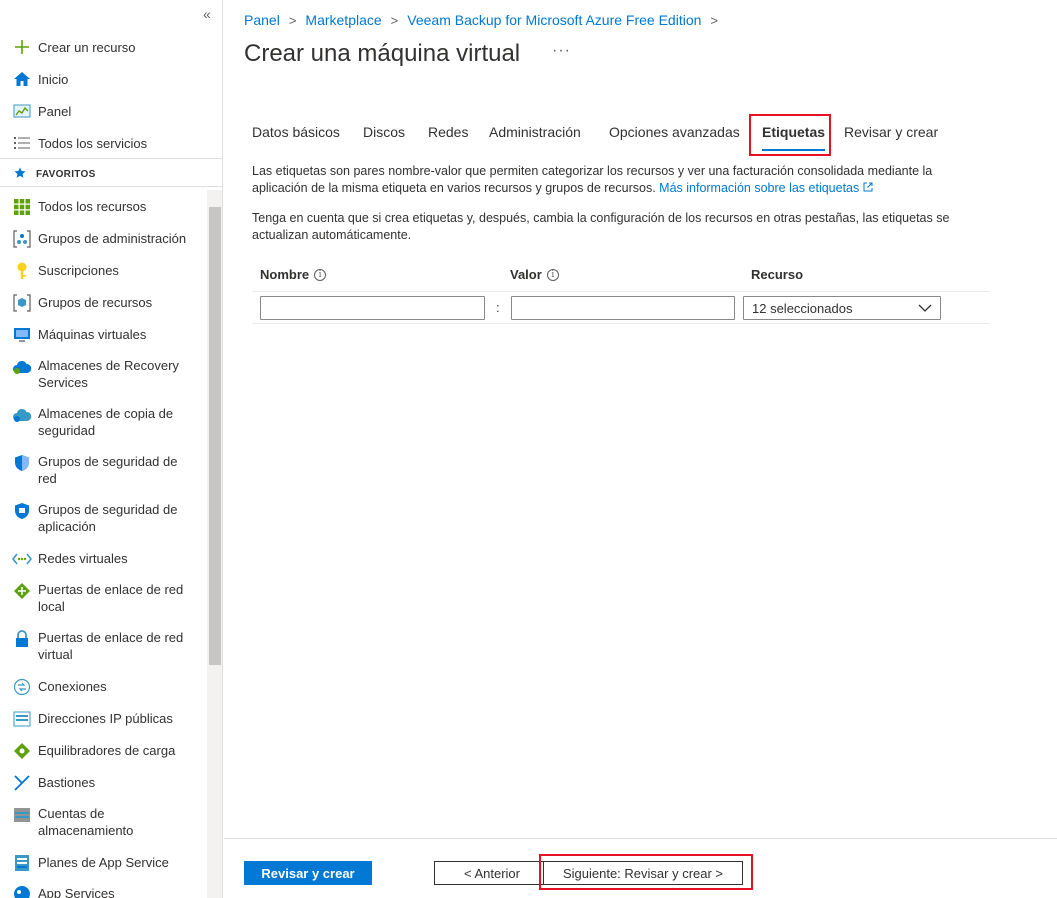  What do you see at coordinates (22, 783) in the screenshot?
I see `bastion-icon` at bounding box center [22, 783].